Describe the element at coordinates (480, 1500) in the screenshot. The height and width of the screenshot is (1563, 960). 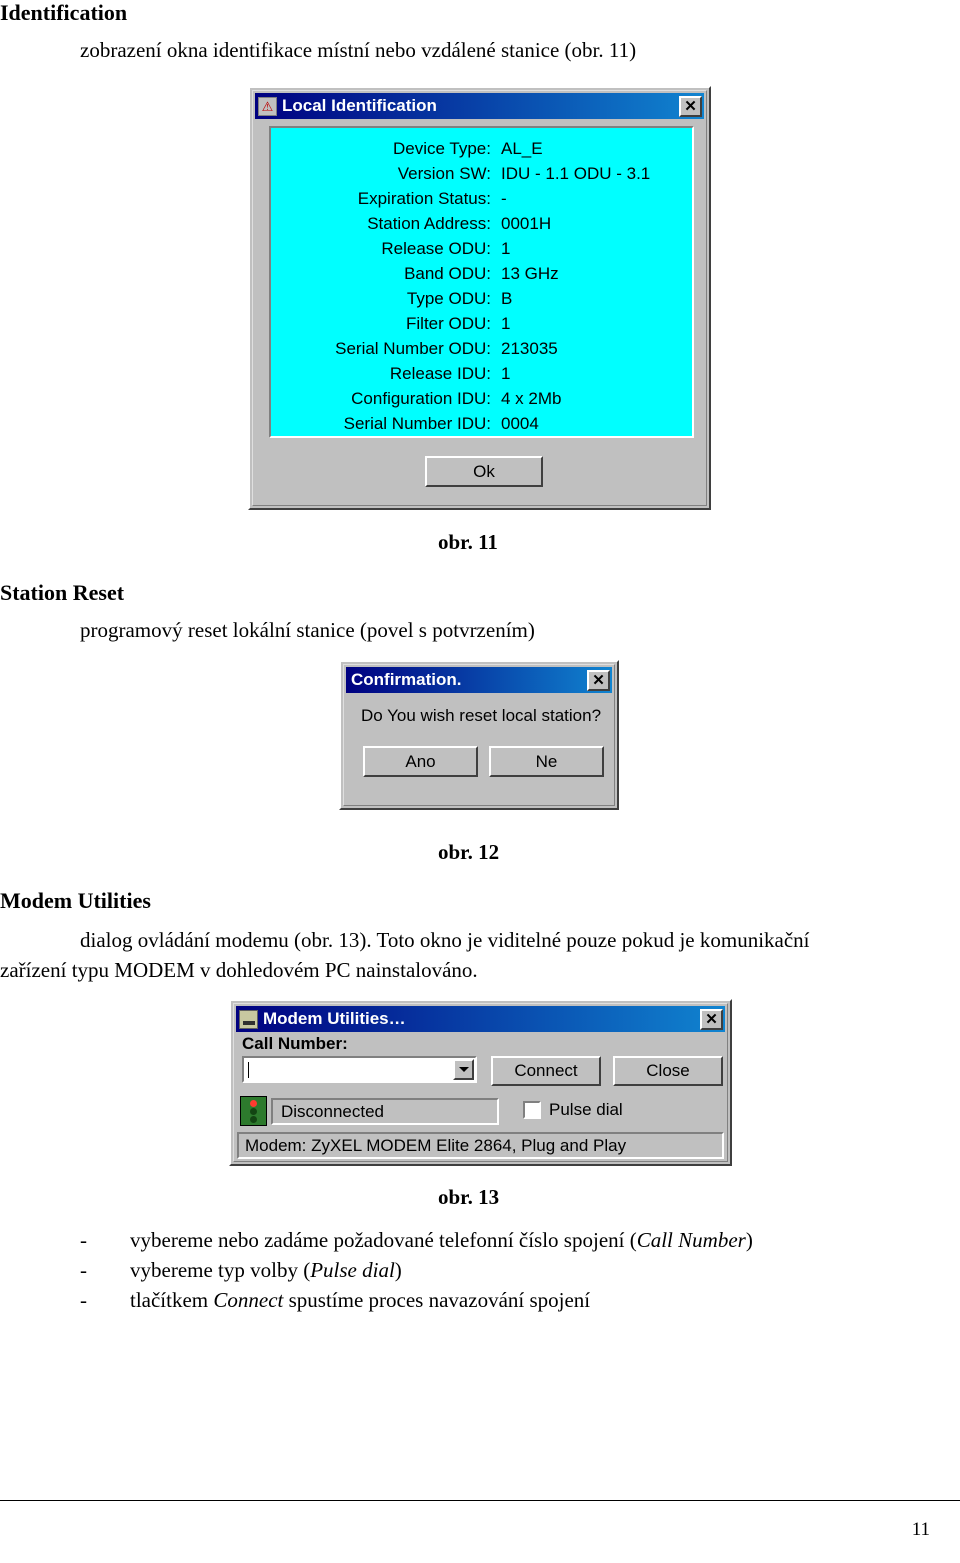
I see `footer-divider` at that location.